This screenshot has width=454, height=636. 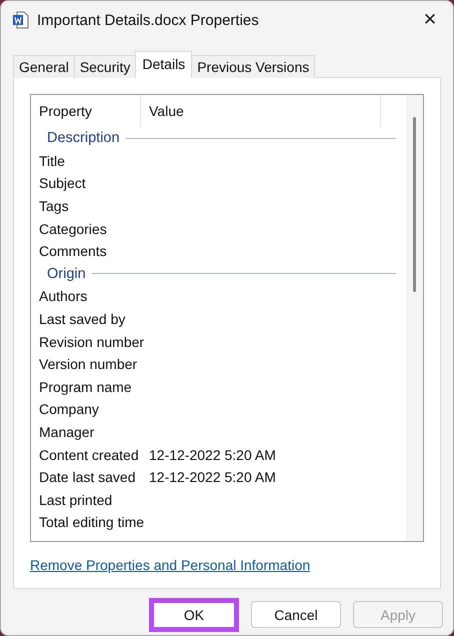 I want to click on group-heading: Description, so click(x=83, y=138).